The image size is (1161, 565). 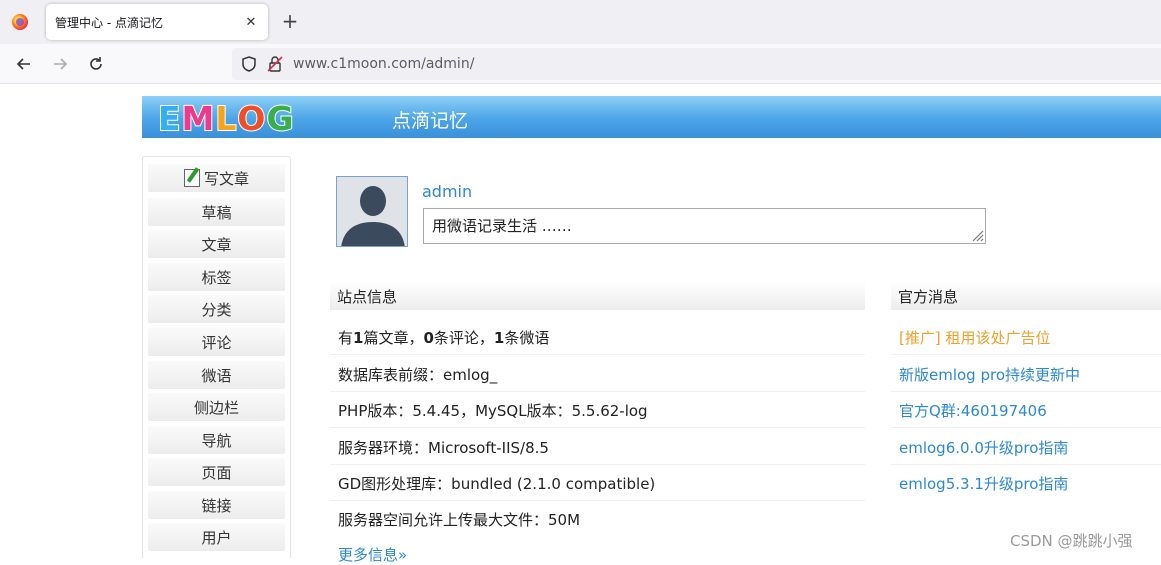 What do you see at coordinates (580, 22) in the screenshot?
I see `browser-tab-bar: 管理中心 - 点滴记忆 ✕ +` at bounding box center [580, 22].